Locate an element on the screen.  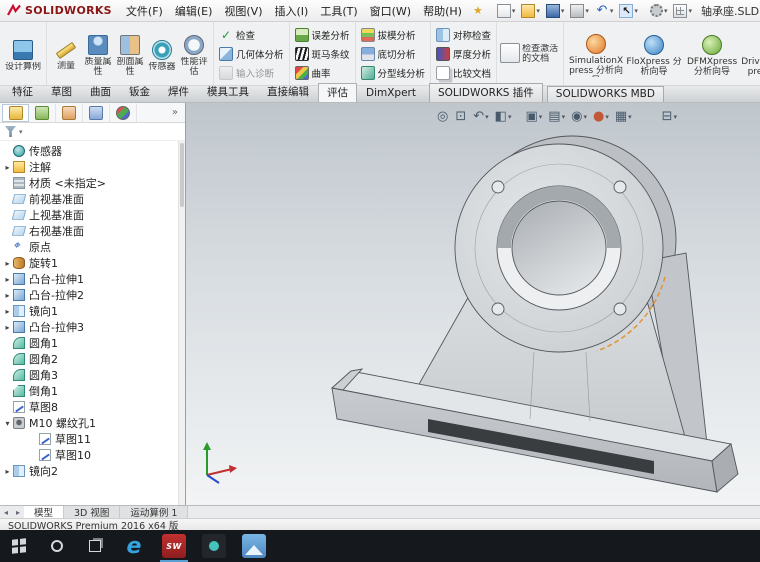
displaymanager-icon is located at coordinates (123, 112).